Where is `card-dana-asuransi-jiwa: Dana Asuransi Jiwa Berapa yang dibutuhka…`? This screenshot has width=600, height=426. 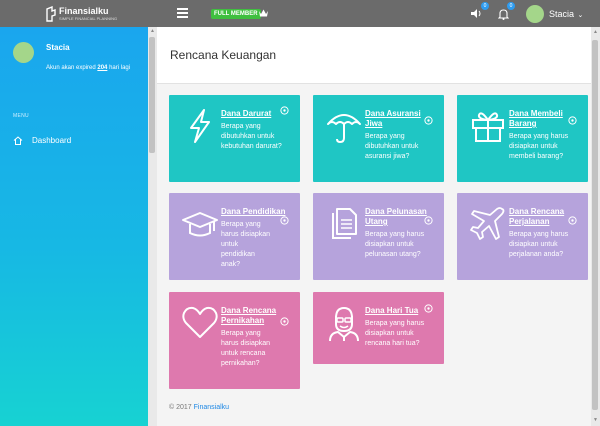
card-dana-asuransi-jiwa: Dana Asuransi Jiwa Berapa yang dibutuhka… is located at coordinates (378, 138).